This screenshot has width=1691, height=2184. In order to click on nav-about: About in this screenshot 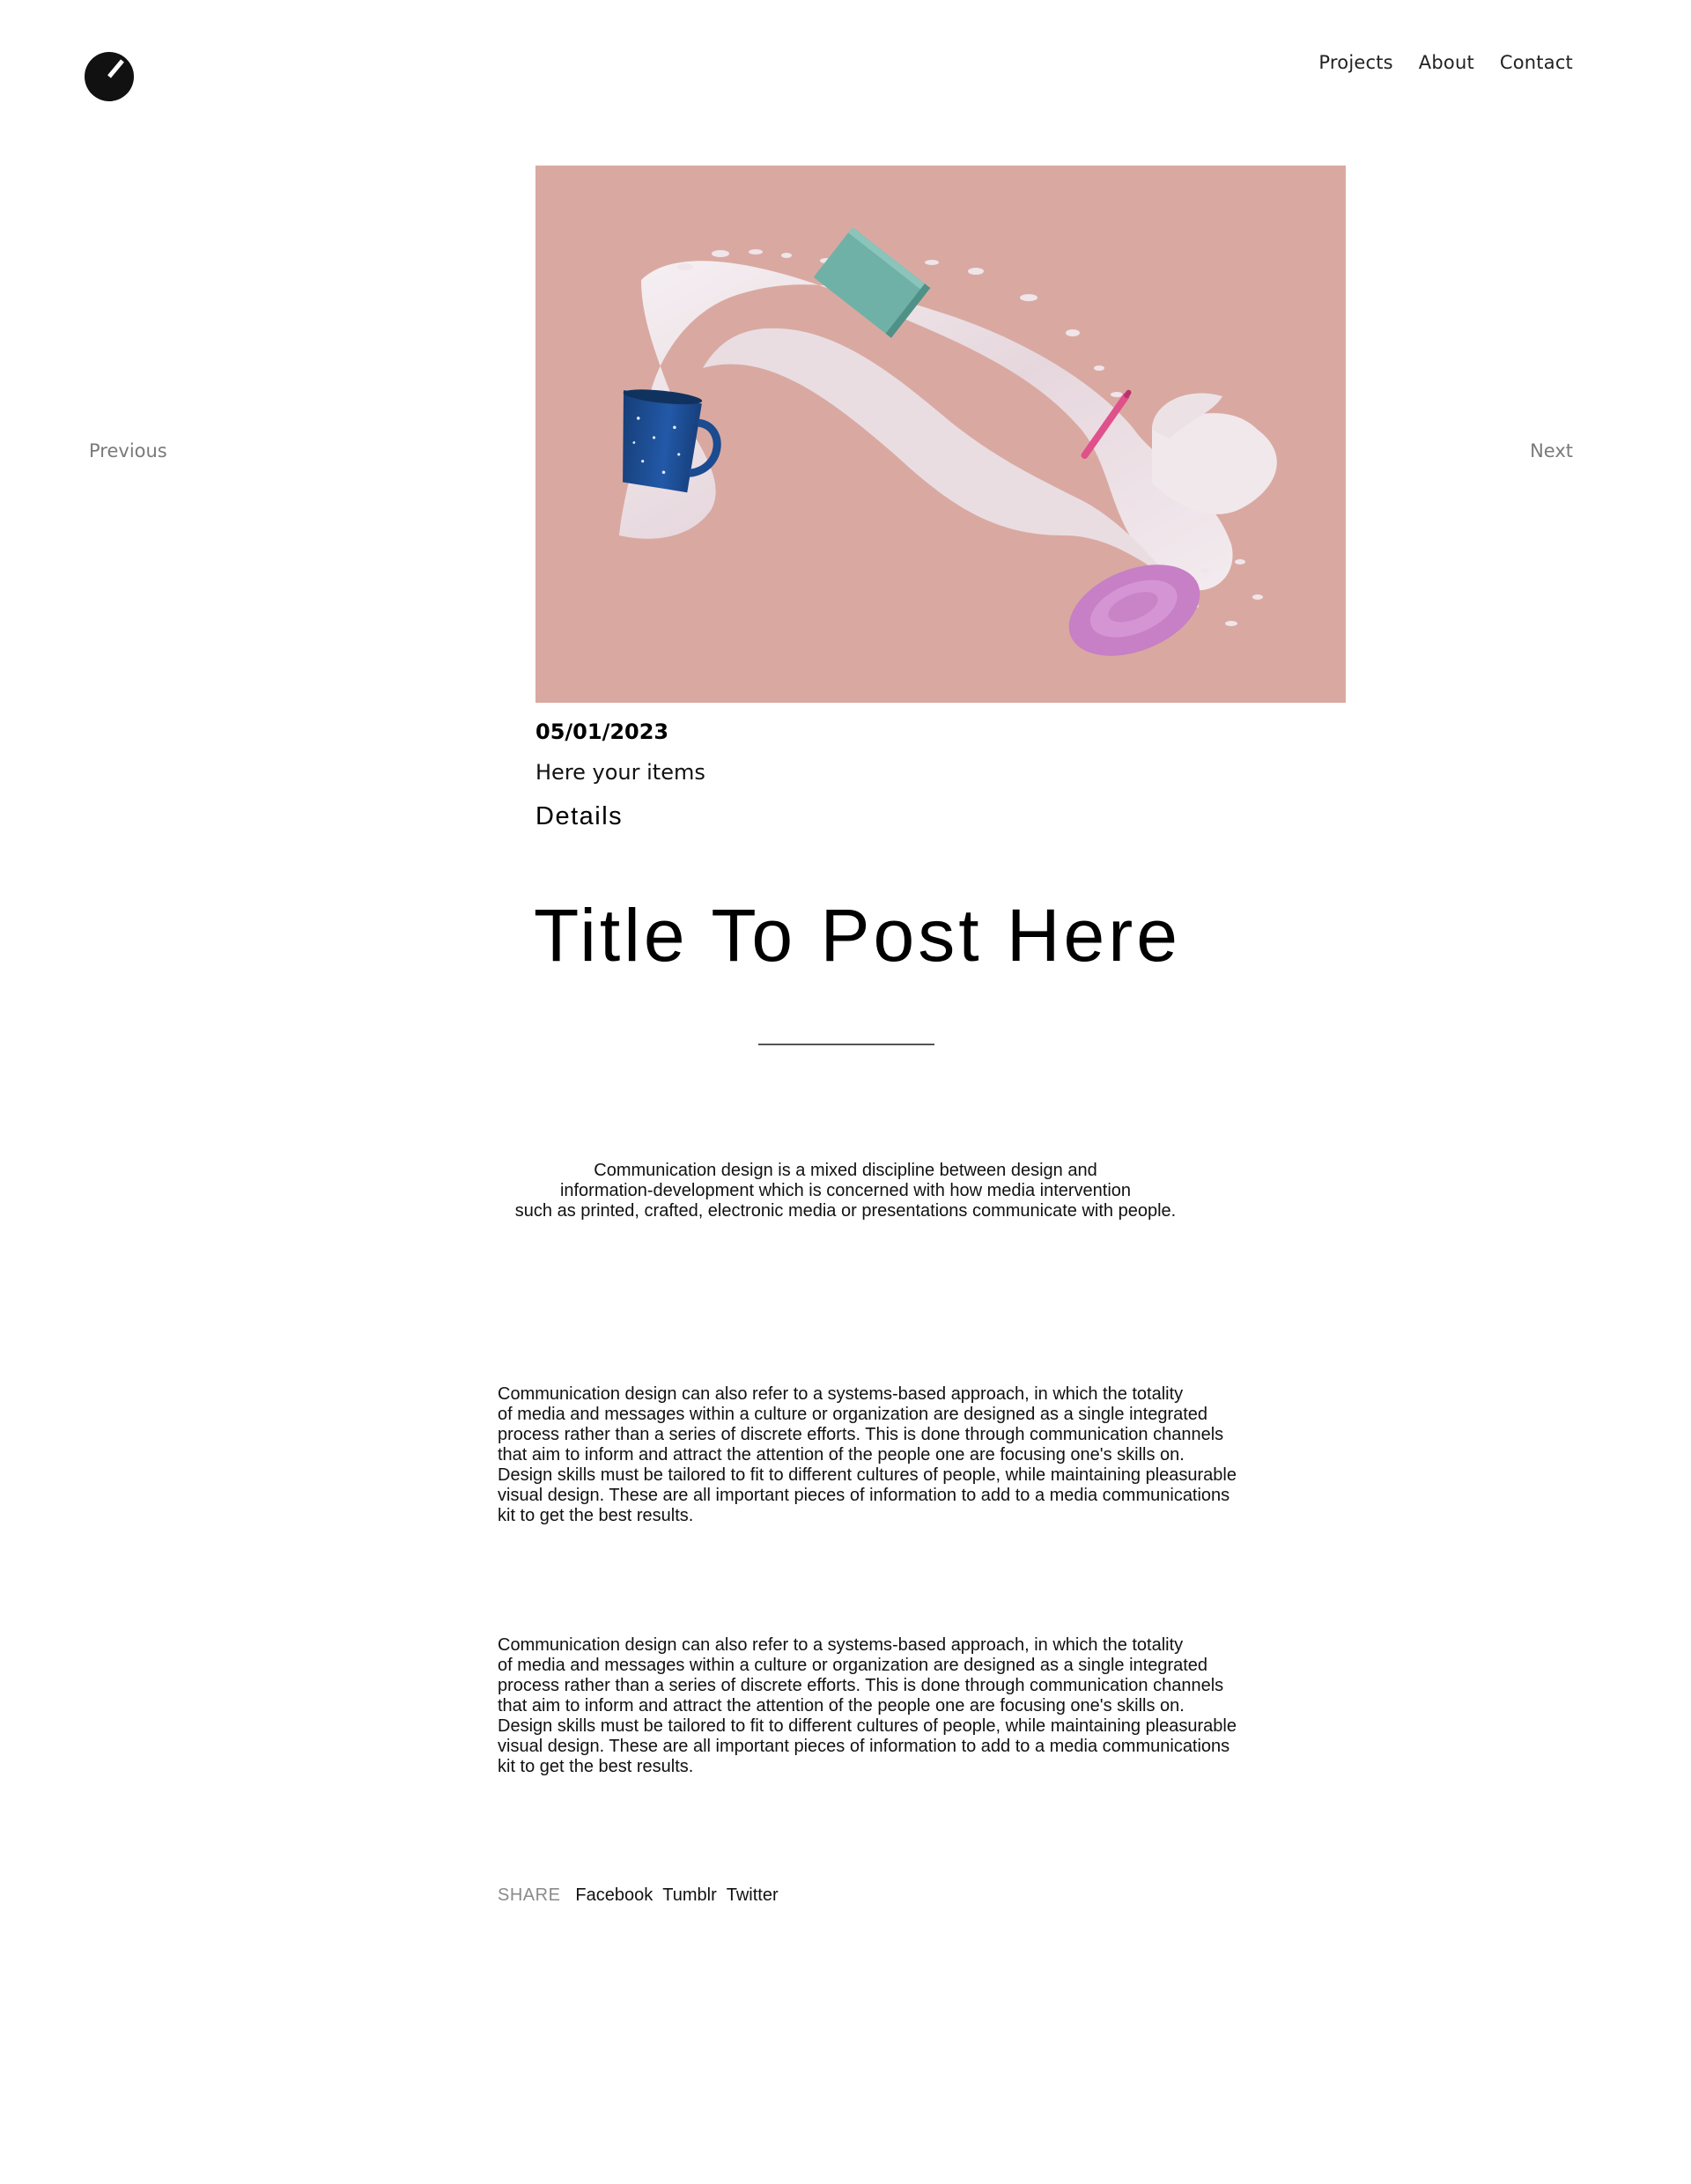, I will do `click(1446, 62)`.